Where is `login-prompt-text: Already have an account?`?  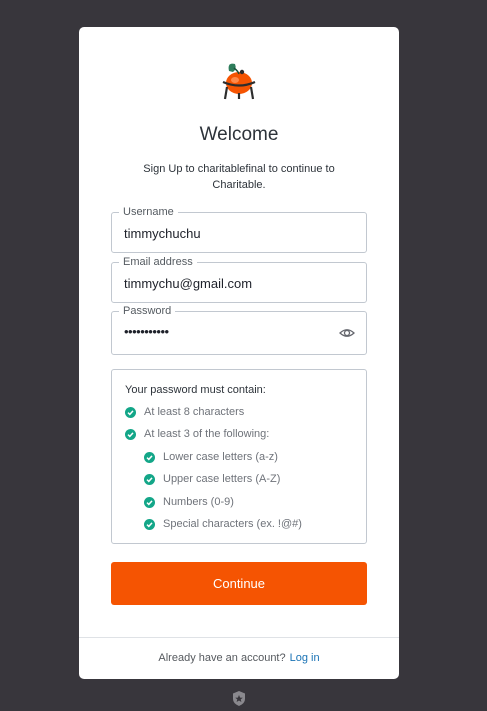
login-prompt-text: Already have an account? is located at coordinates (222, 658).